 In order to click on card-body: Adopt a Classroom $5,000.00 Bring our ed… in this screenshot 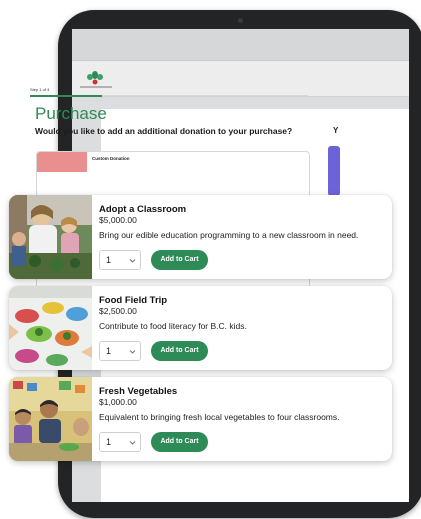, I will do `click(241, 237)`.